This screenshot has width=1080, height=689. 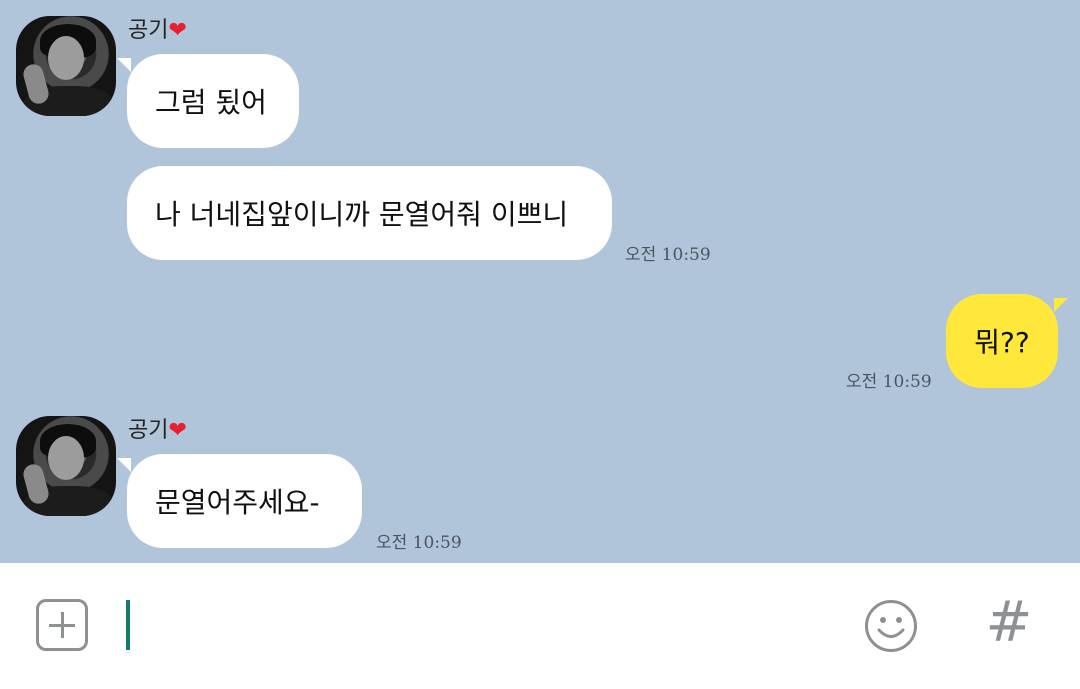 I want to click on message-input, so click(x=470, y=625).